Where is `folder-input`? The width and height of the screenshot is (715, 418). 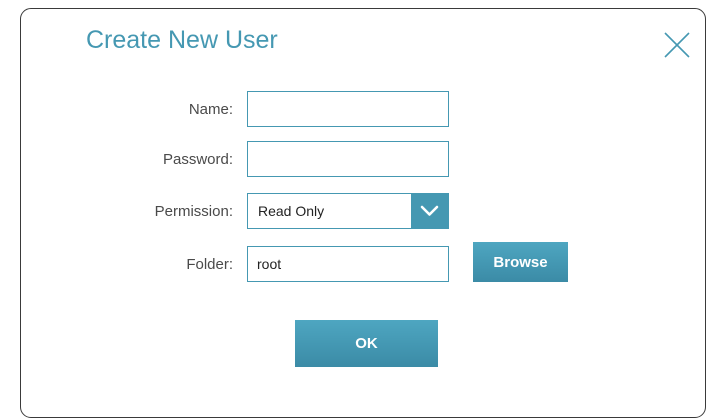 folder-input is located at coordinates (348, 264).